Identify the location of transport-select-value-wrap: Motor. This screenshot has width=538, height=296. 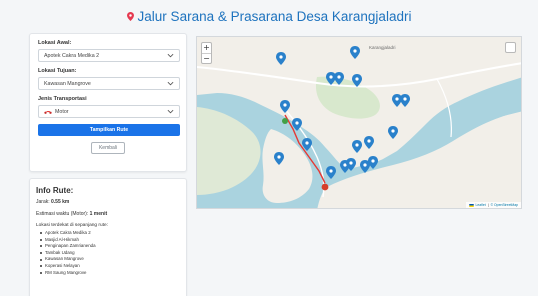
(56, 112).